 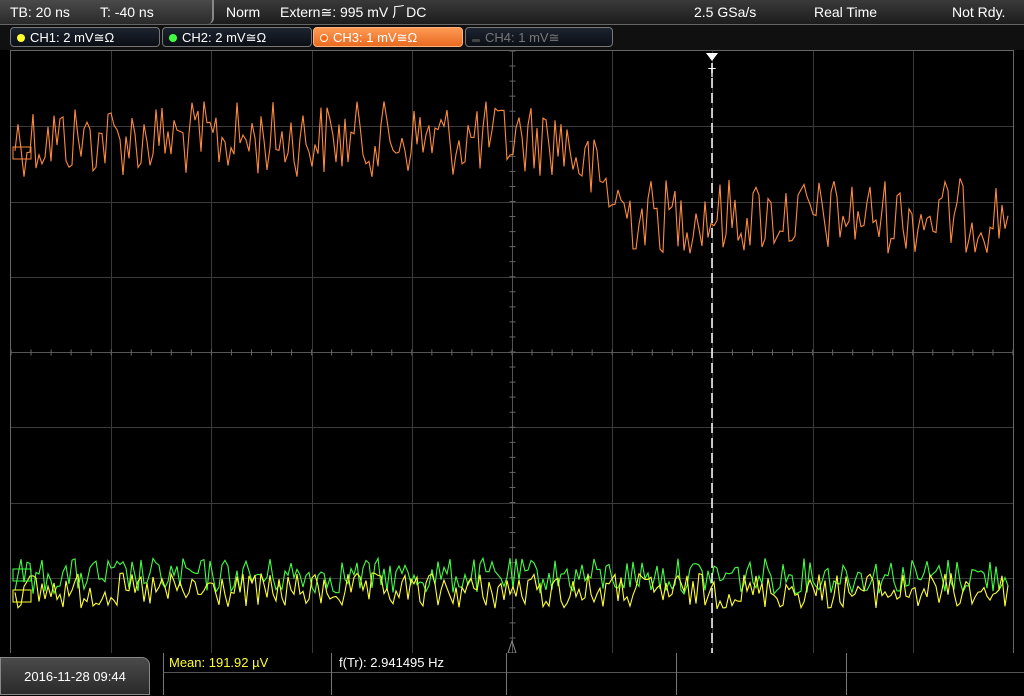 What do you see at coordinates (173, 38) in the screenshot?
I see `ch2-dot-icon` at bounding box center [173, 38].